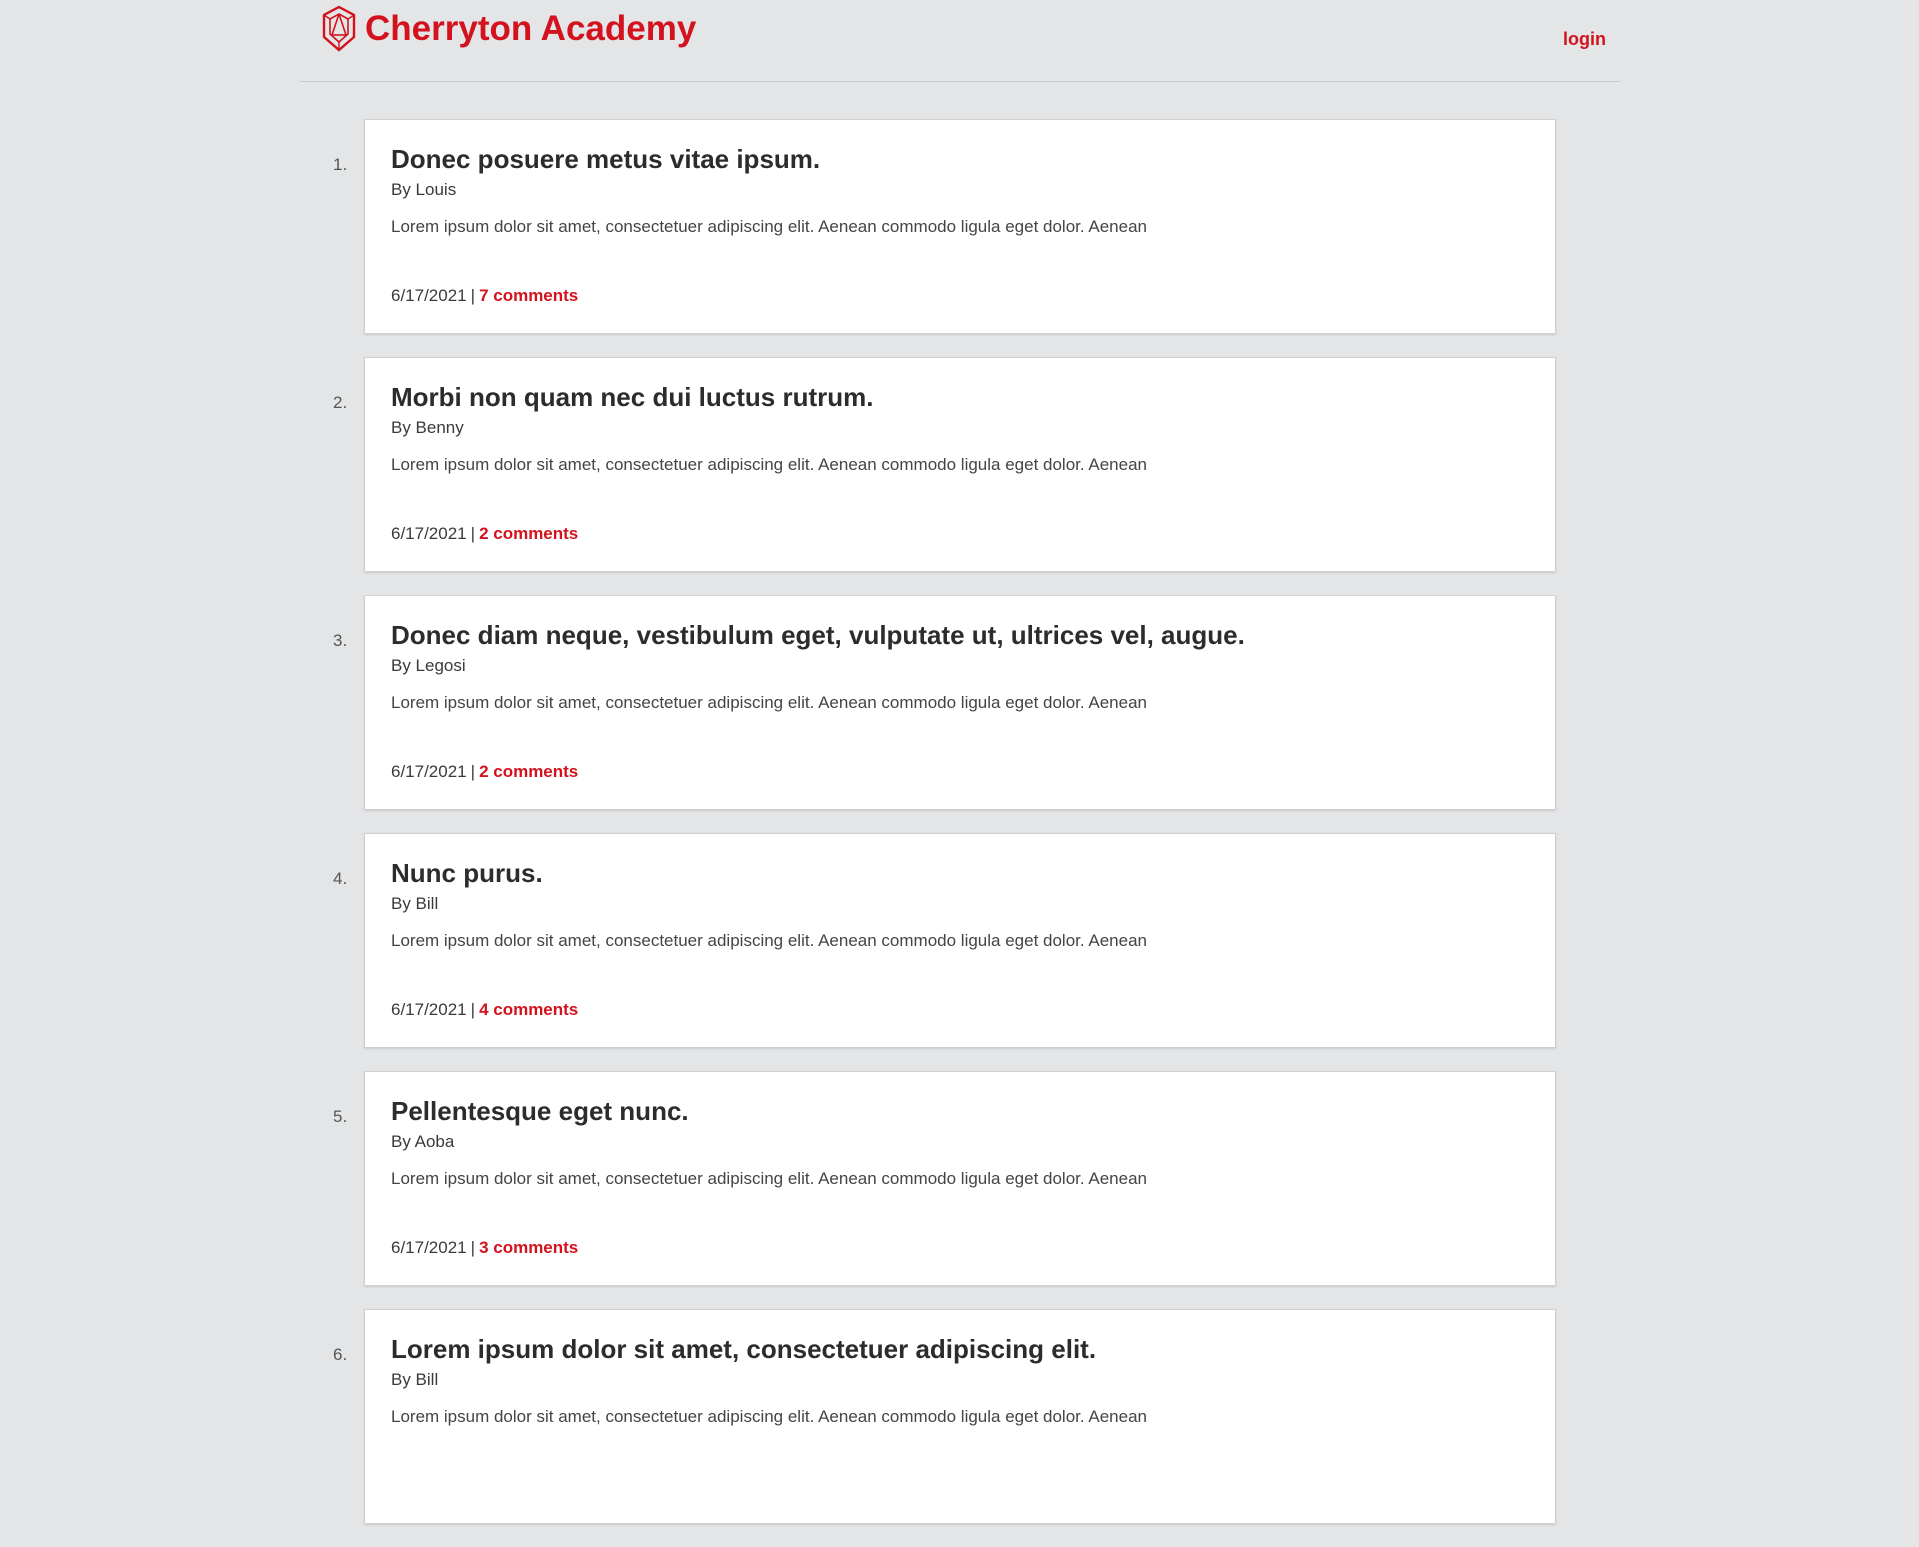  I want to click on post-meta: 6/17/2021 | 3 comments, so click(484, 1248).